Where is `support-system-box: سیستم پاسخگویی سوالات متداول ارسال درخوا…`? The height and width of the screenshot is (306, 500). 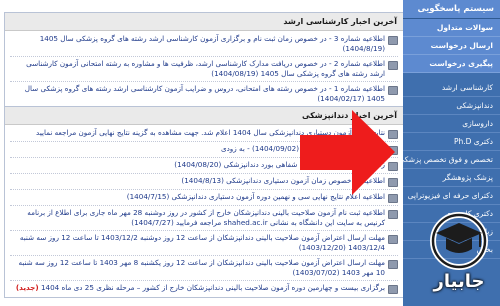
support-system-box: سیستم پاسخگویی سوالات متداول ارسال درخوا… is located at coordinates (451, 36).